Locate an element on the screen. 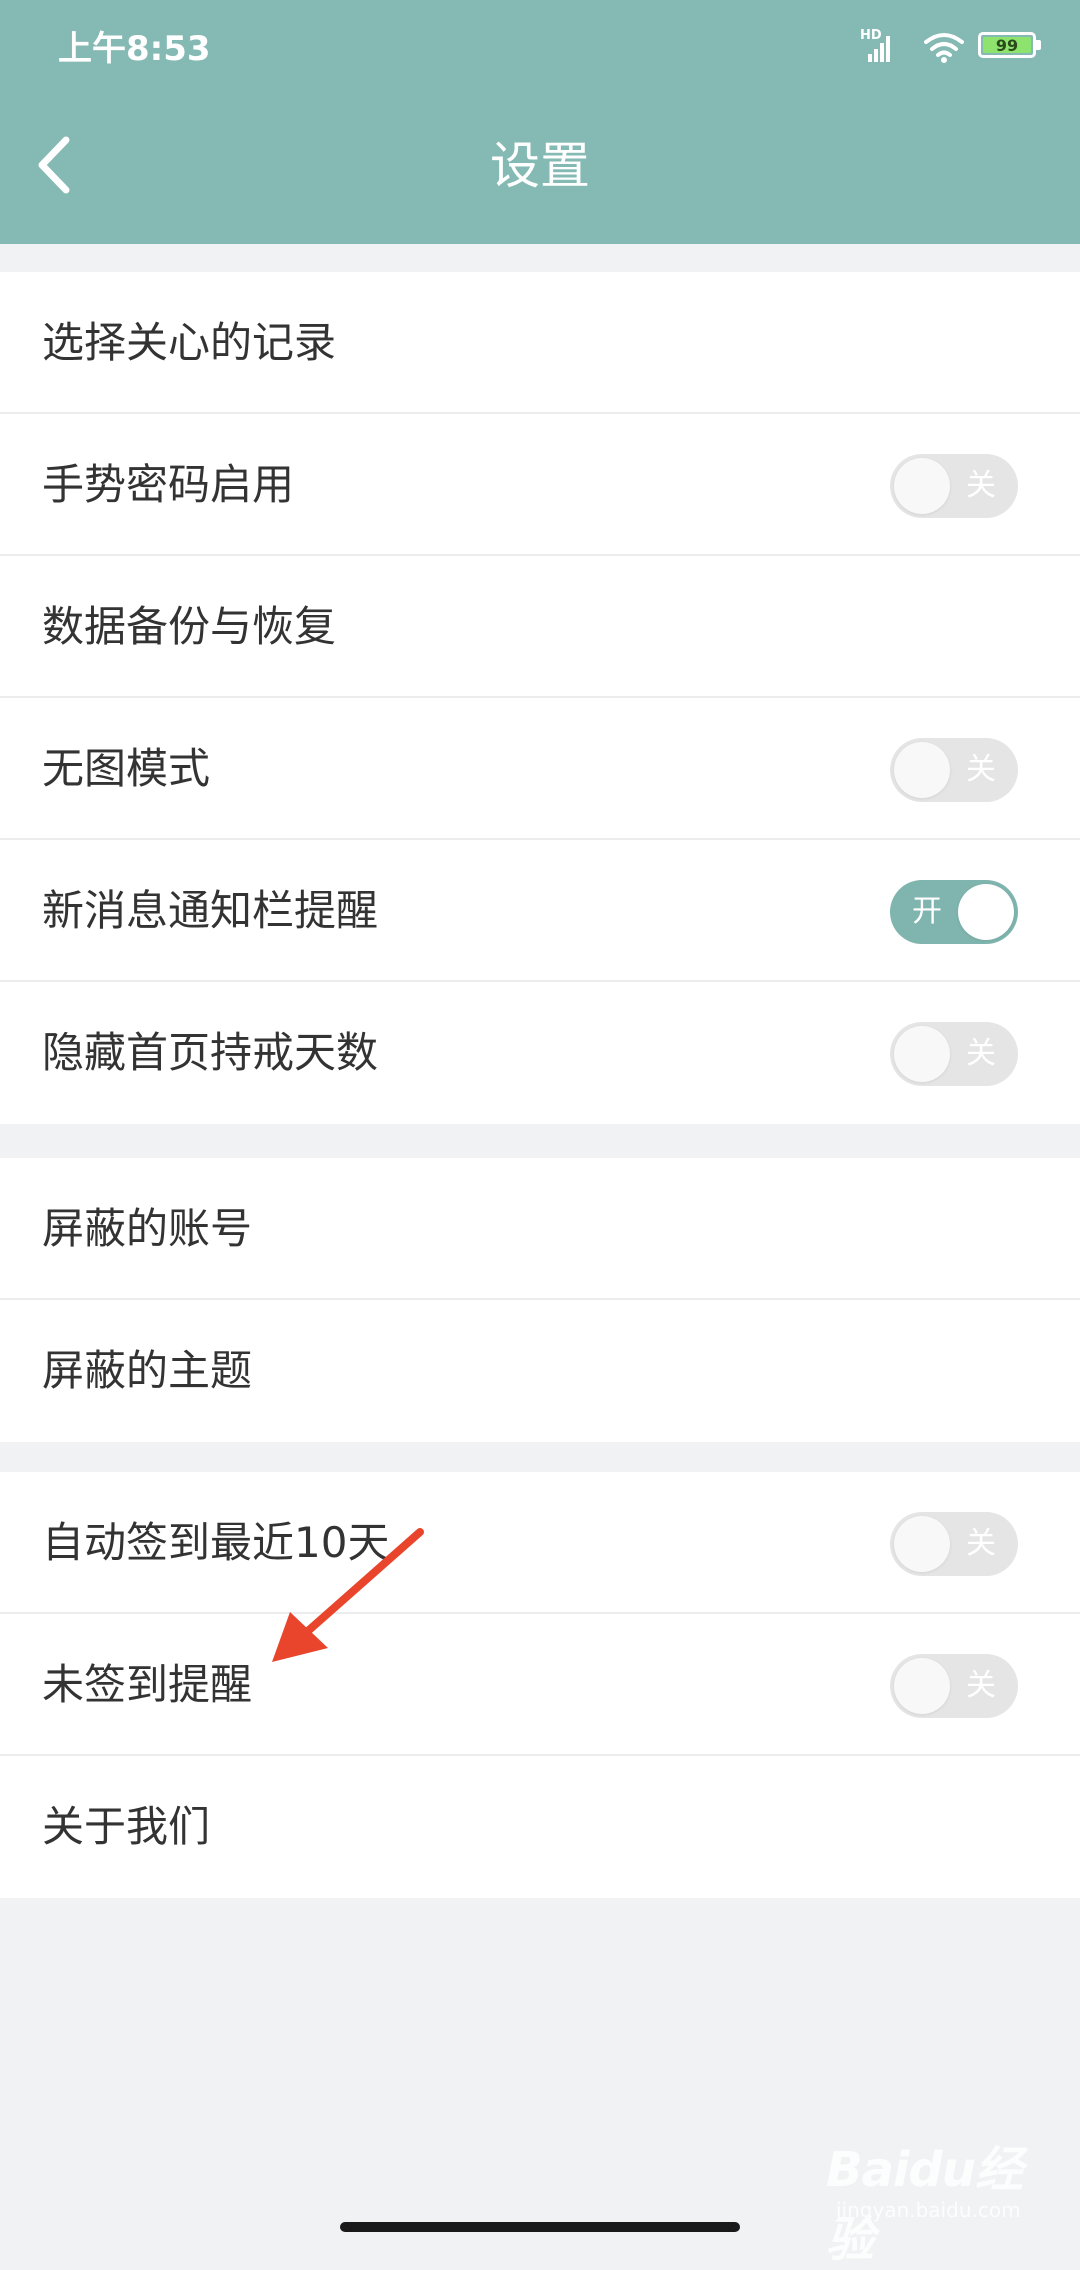 Image resolution: width=1080 pixels, height=2270 pixels. wifi-icon is located at coordinates (944, 48).